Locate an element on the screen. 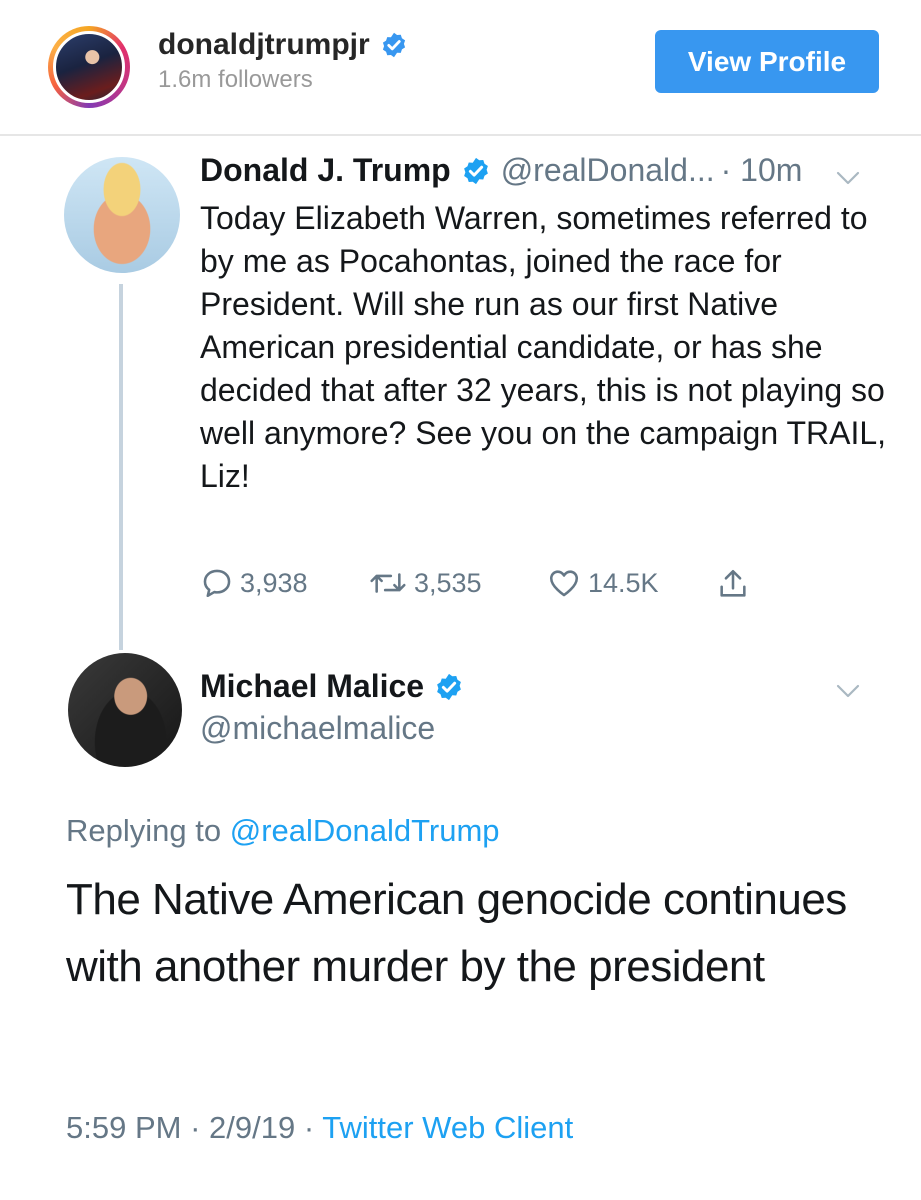 This screenshot has height=1200, width=921. like-count: 14.5K is located at coordinates (623, 582).